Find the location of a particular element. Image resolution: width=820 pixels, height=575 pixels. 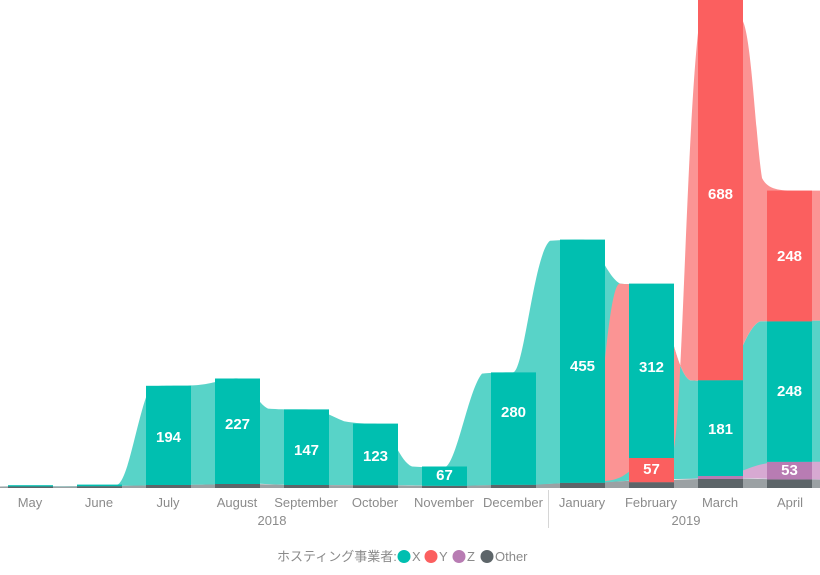

legend-swatch-y-icon is located at coordinates (431, 556).